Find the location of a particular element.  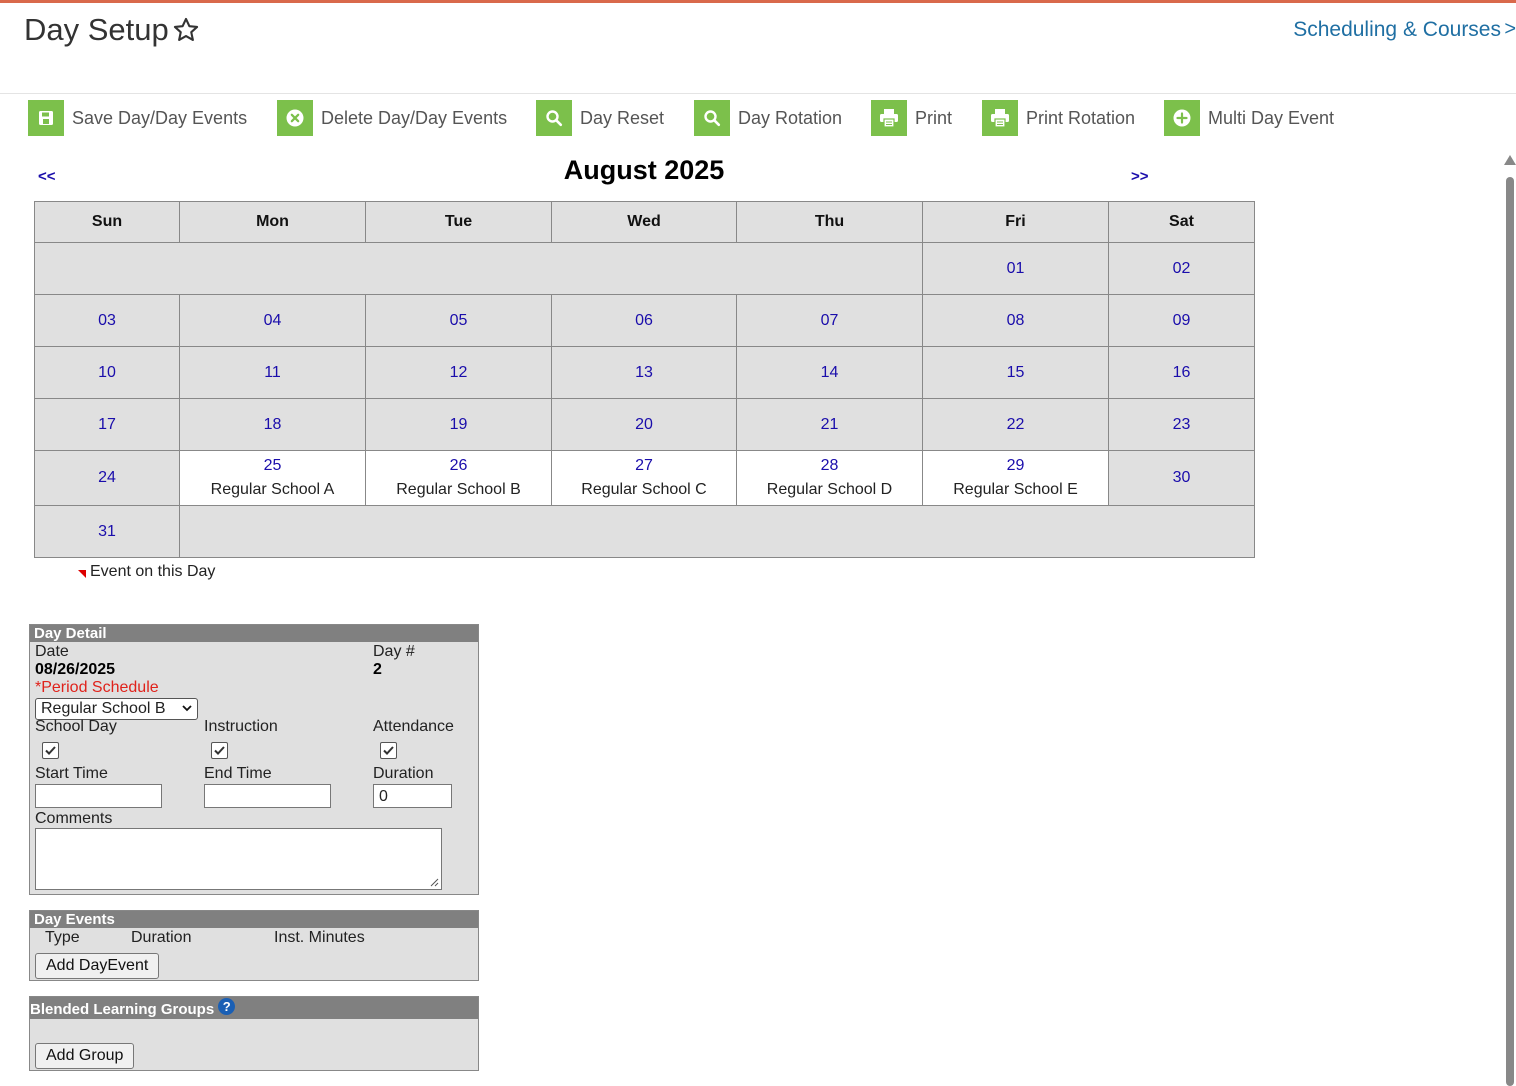

calendar-day-29: 29 Regular School E is located at coordinates (1015, 478).